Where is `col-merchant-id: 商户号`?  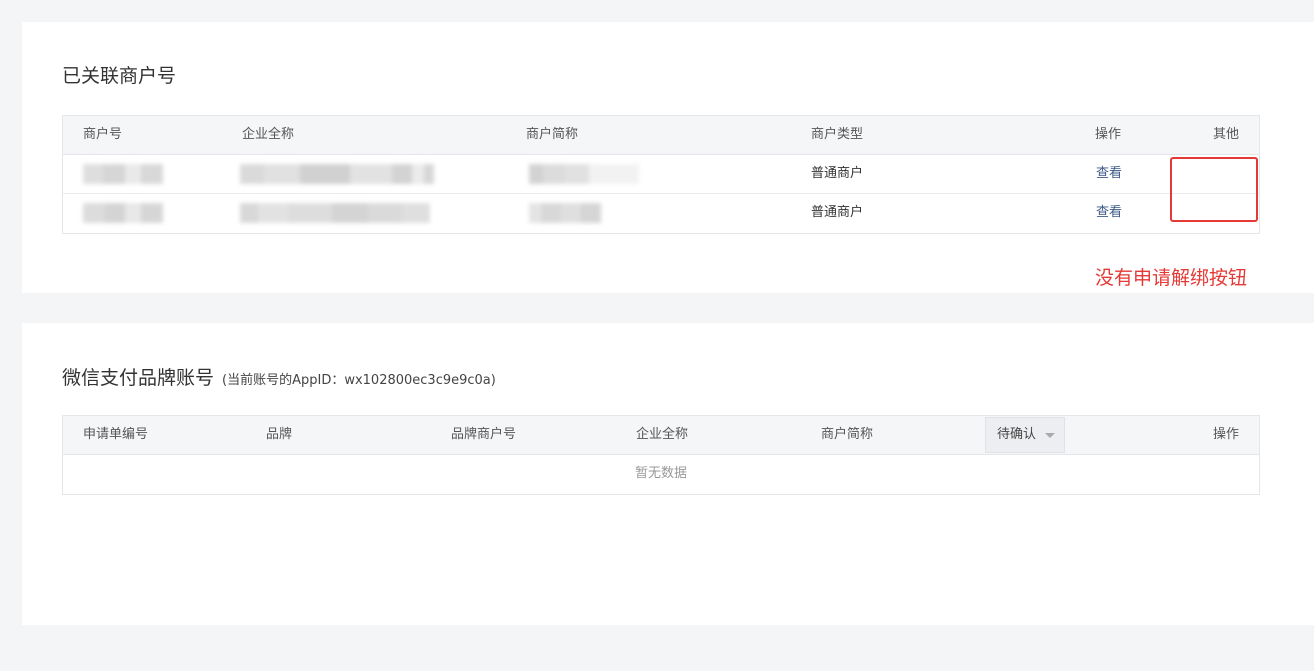
col-merchant-id: 商户号 is located at coordinates (103, 134).